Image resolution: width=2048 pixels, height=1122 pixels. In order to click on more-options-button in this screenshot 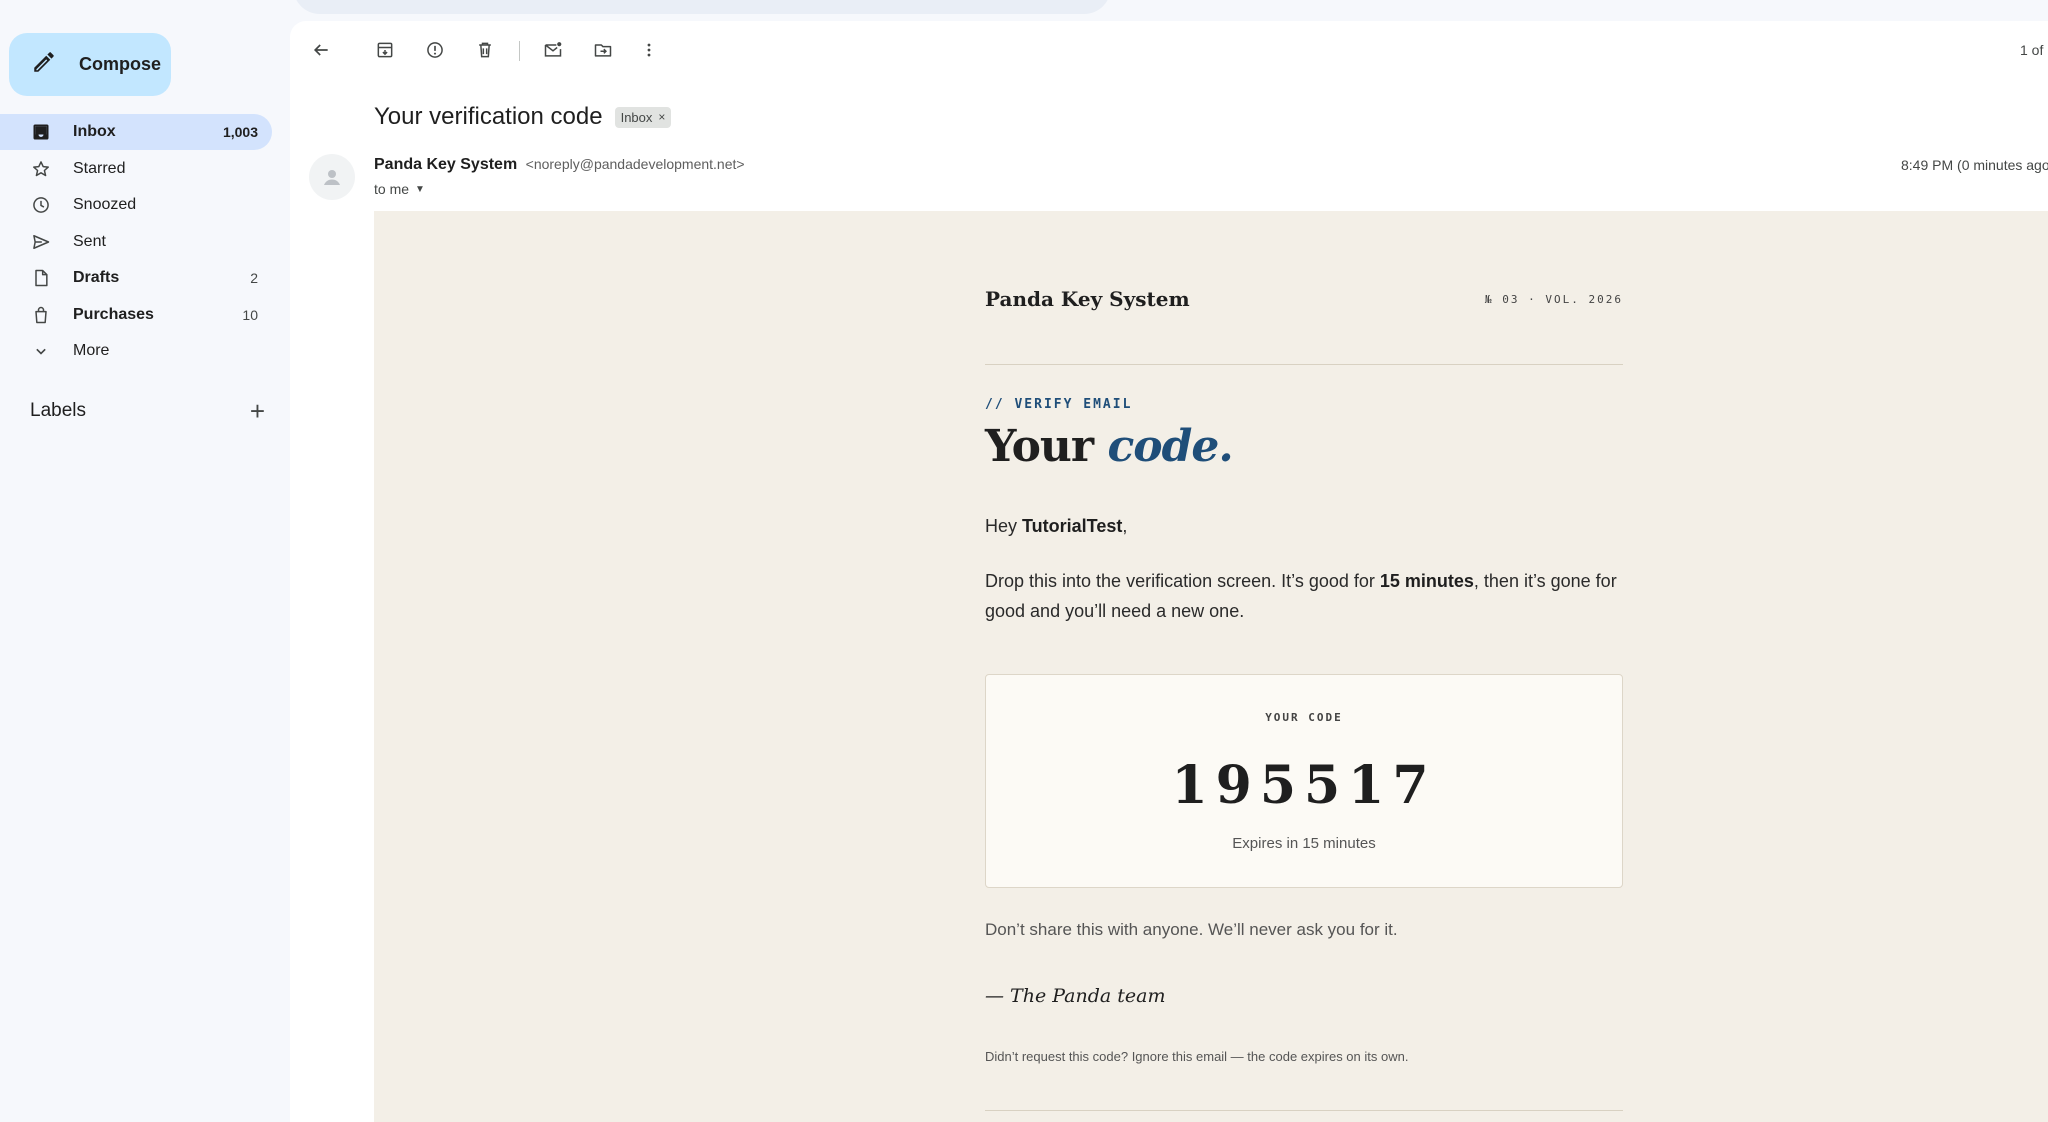, I will do `click(649, 50)`.